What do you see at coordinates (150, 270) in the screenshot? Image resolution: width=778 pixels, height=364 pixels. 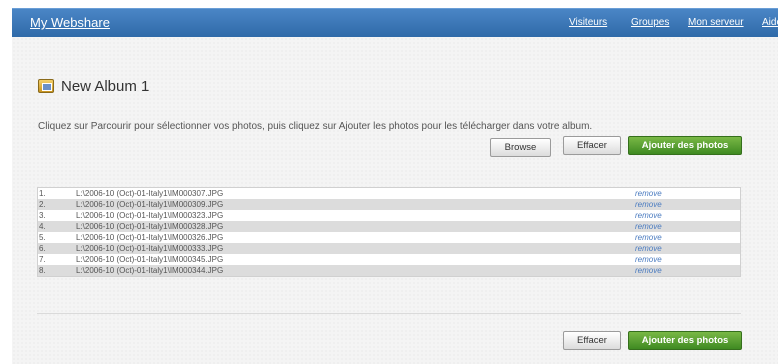 I see `file-path: L:\2006-10 (Oct)-01-Italy1\IM000344.JPG` at bounding box center [150, 270].